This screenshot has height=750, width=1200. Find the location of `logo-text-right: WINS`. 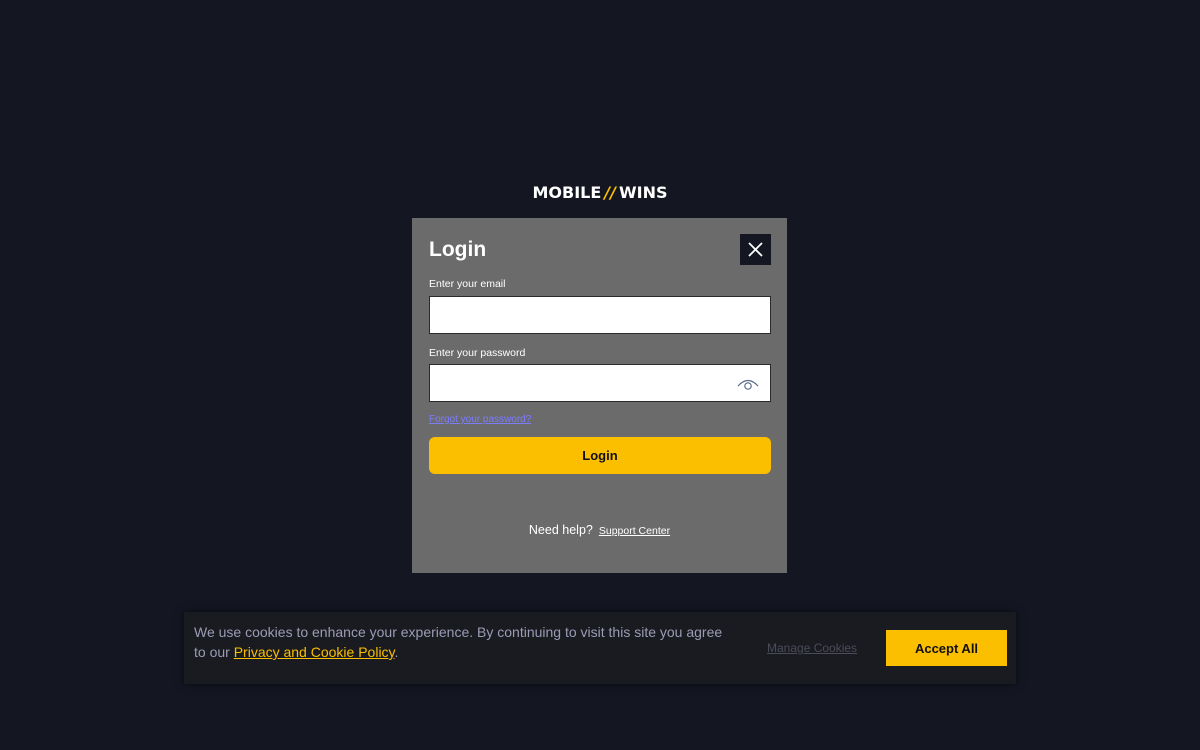

logo-text-right: WINS is located at coordinates (643, 192).